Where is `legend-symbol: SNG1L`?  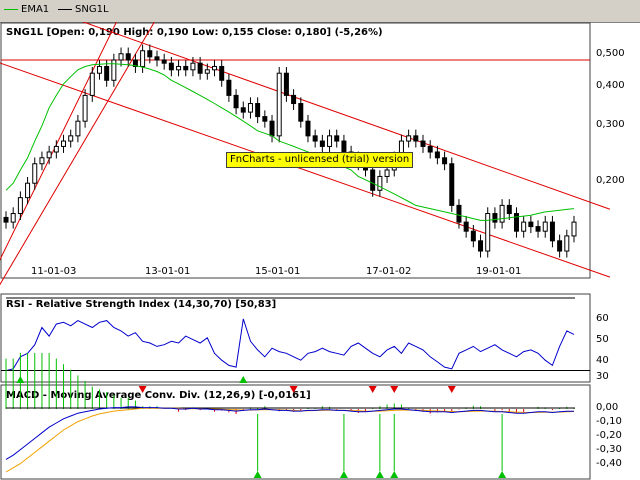
legend-symbol: SNG1L is located at coordinates (83, 9).